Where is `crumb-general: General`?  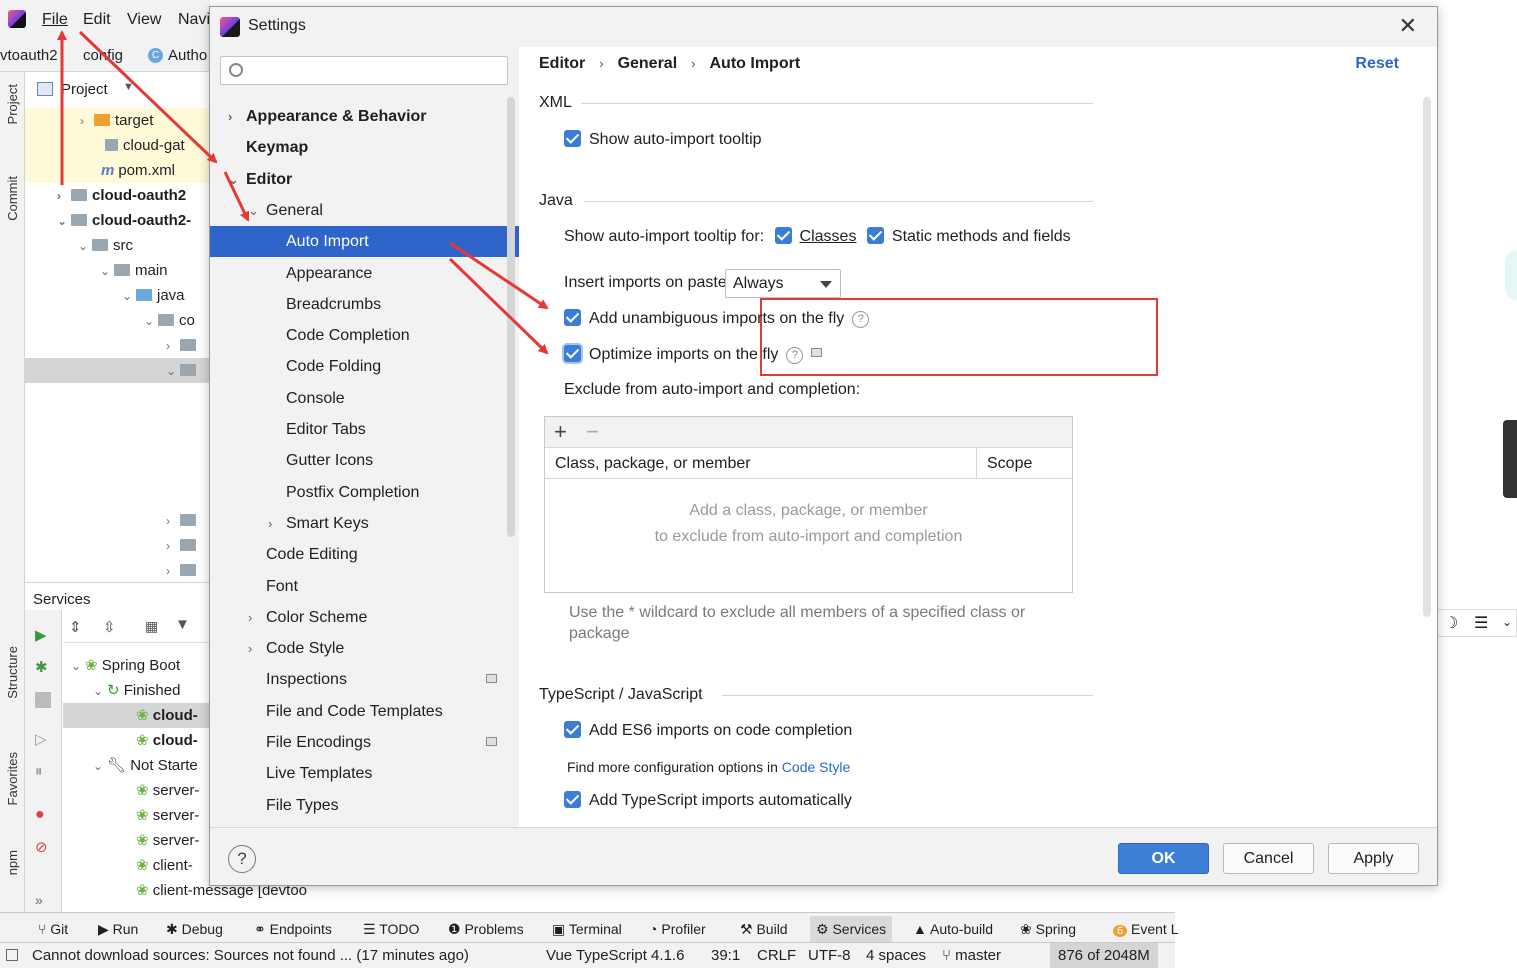 crumb-general: General is located at coordinates (648, 63).